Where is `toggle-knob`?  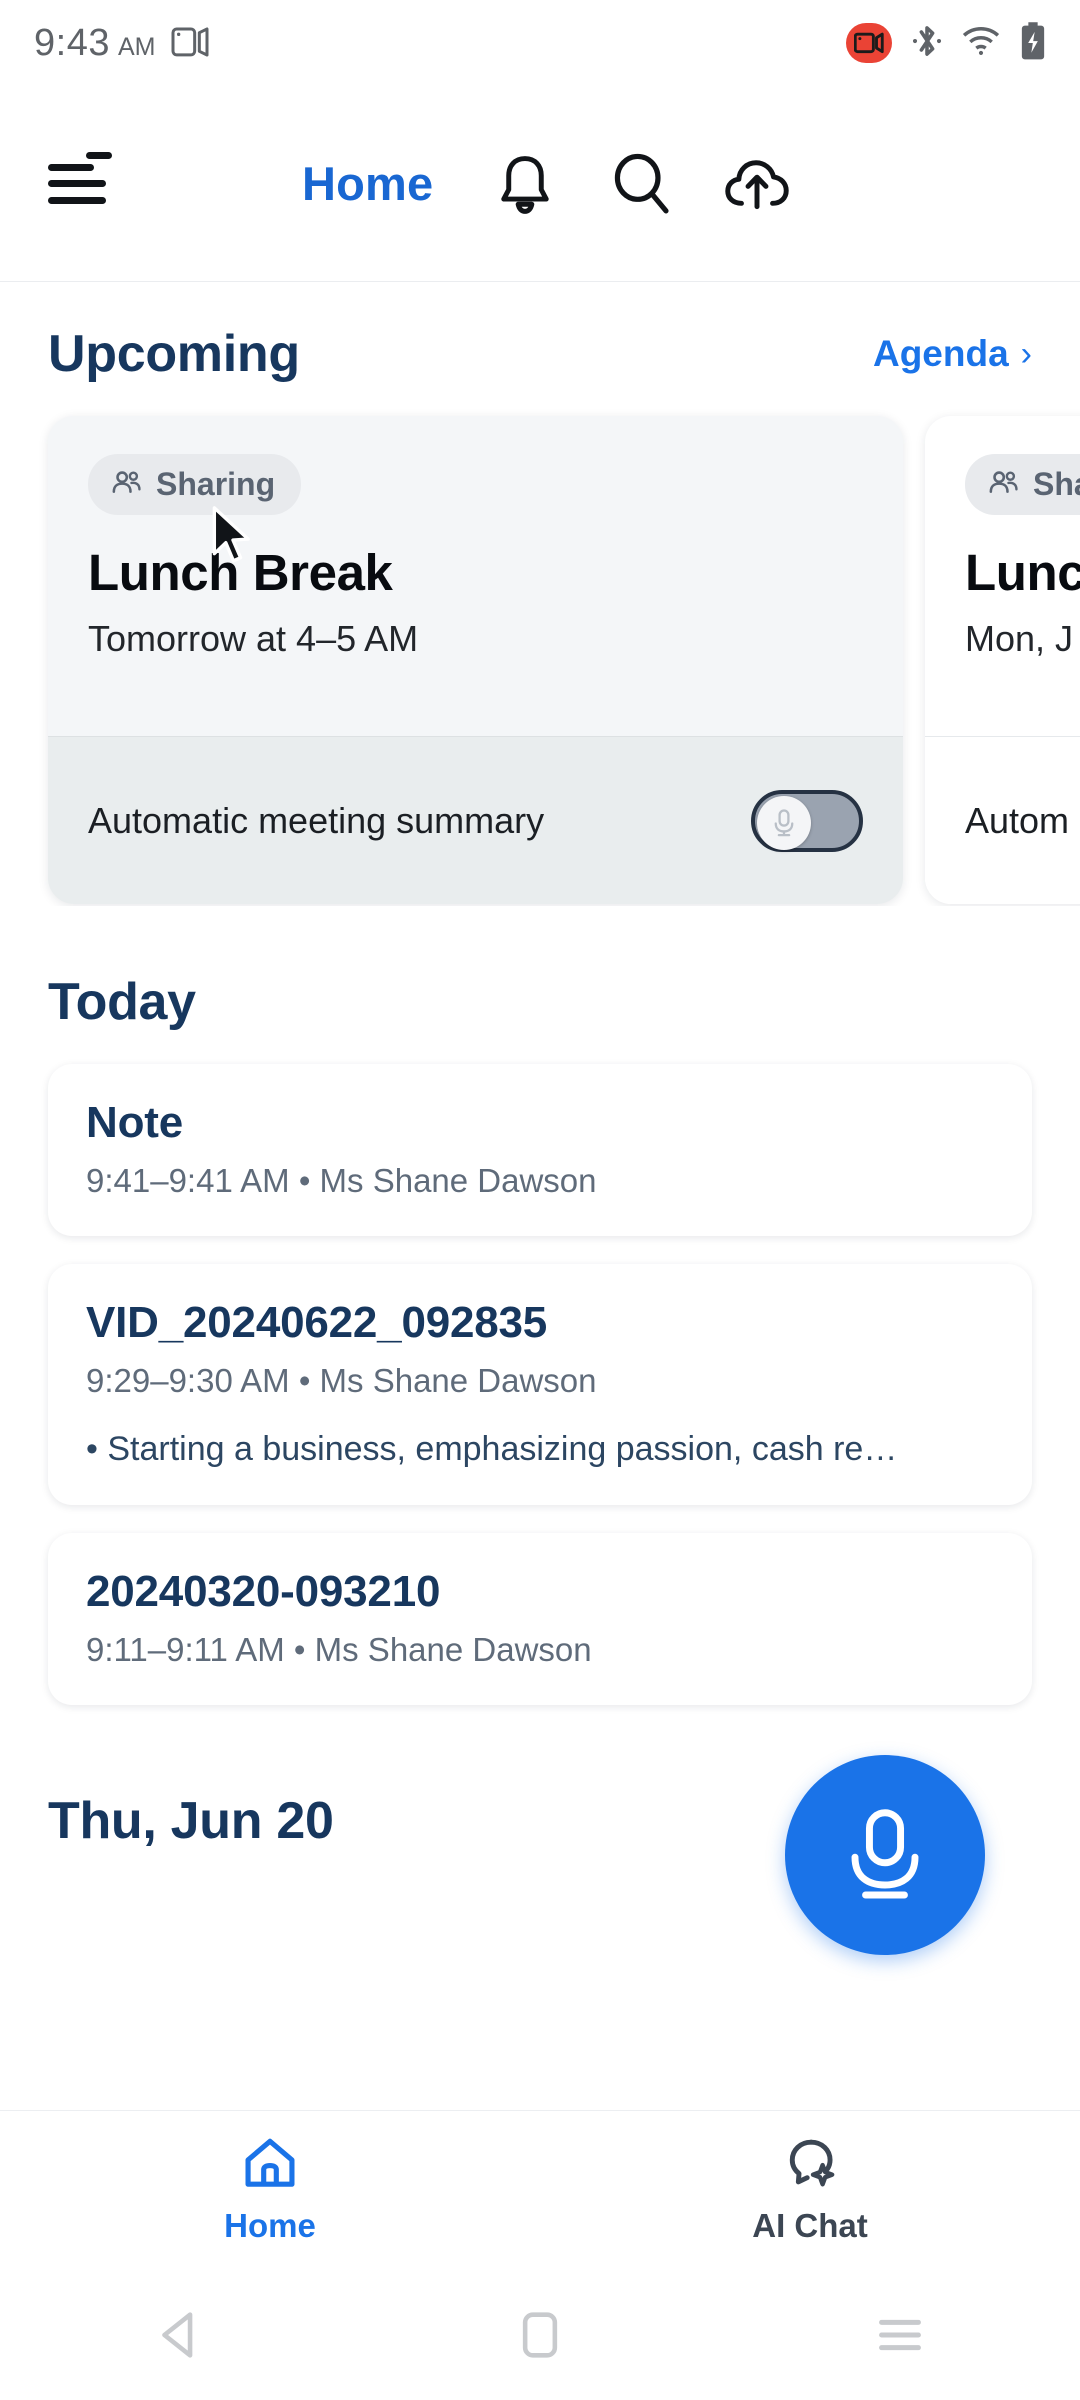
toggle-knob is located at coordinates (784, 822).